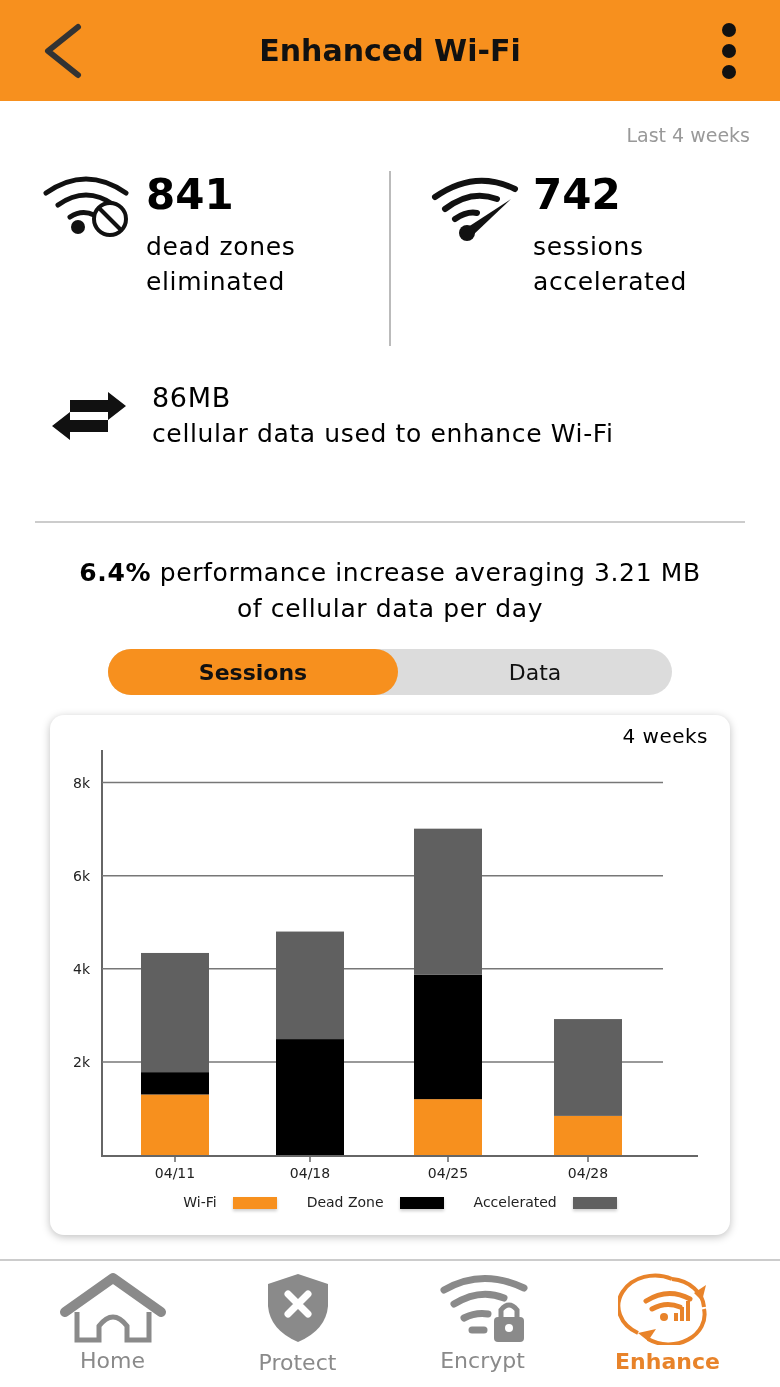 The image size is (780, 1387). I want to click on cellular-value: 86MB, so click(192, 398).